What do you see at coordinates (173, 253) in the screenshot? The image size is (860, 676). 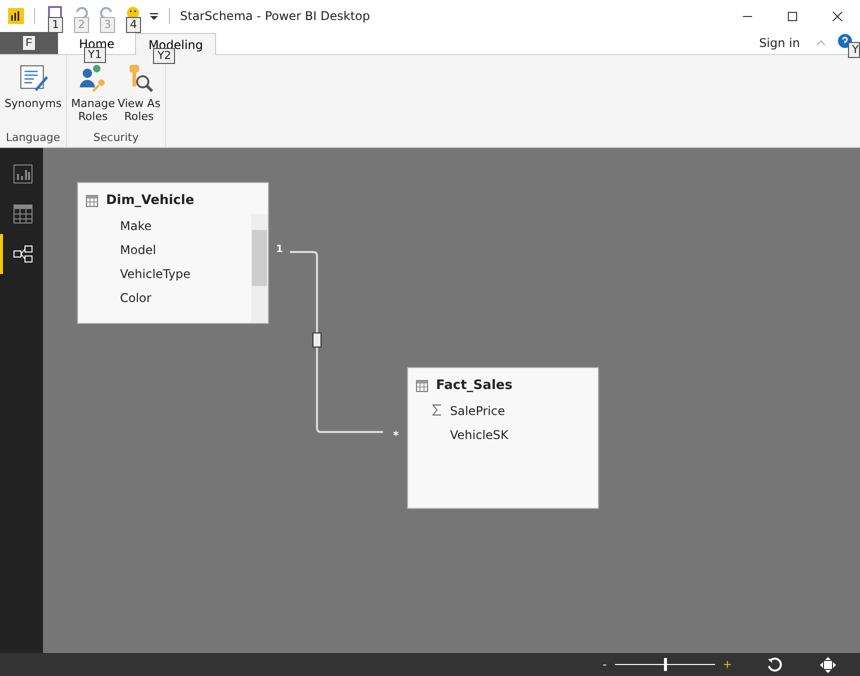 I see `table-card: Dim_Vehicle Make Model VehicleType Color` at bounding box center [173, 253].